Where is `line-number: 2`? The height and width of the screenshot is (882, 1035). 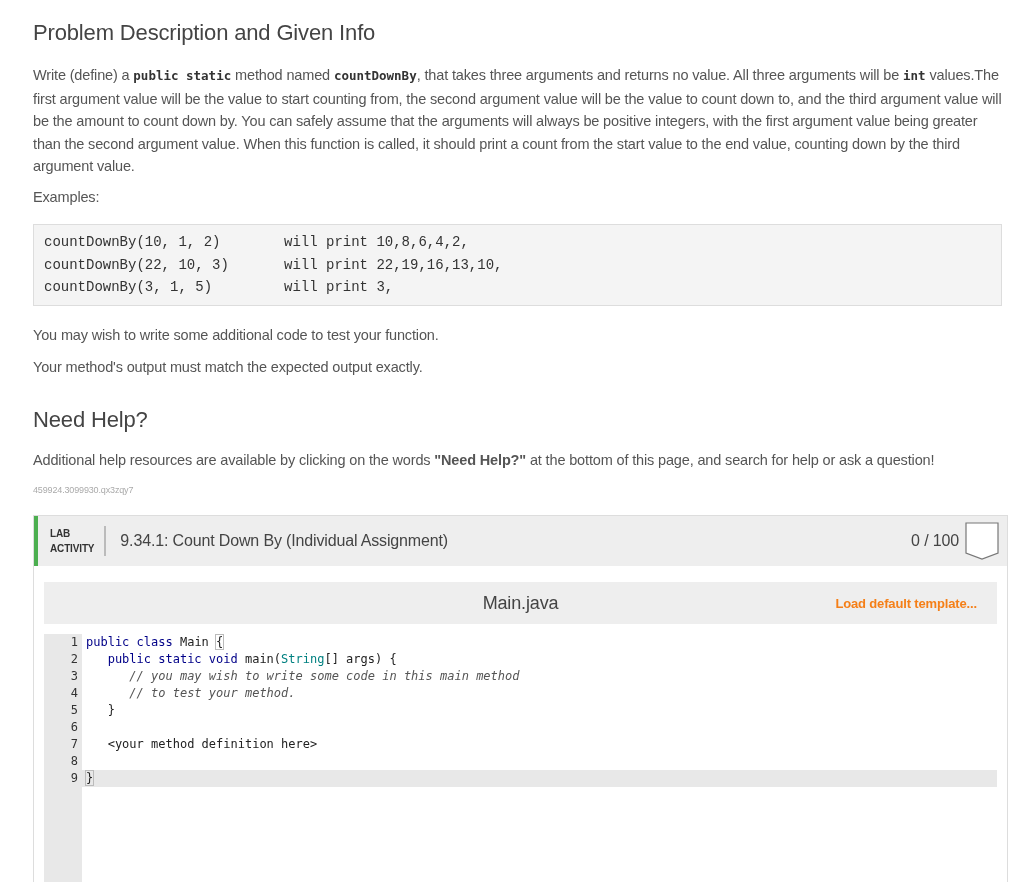
line-number: 2 is located at coordinates (63, 659).